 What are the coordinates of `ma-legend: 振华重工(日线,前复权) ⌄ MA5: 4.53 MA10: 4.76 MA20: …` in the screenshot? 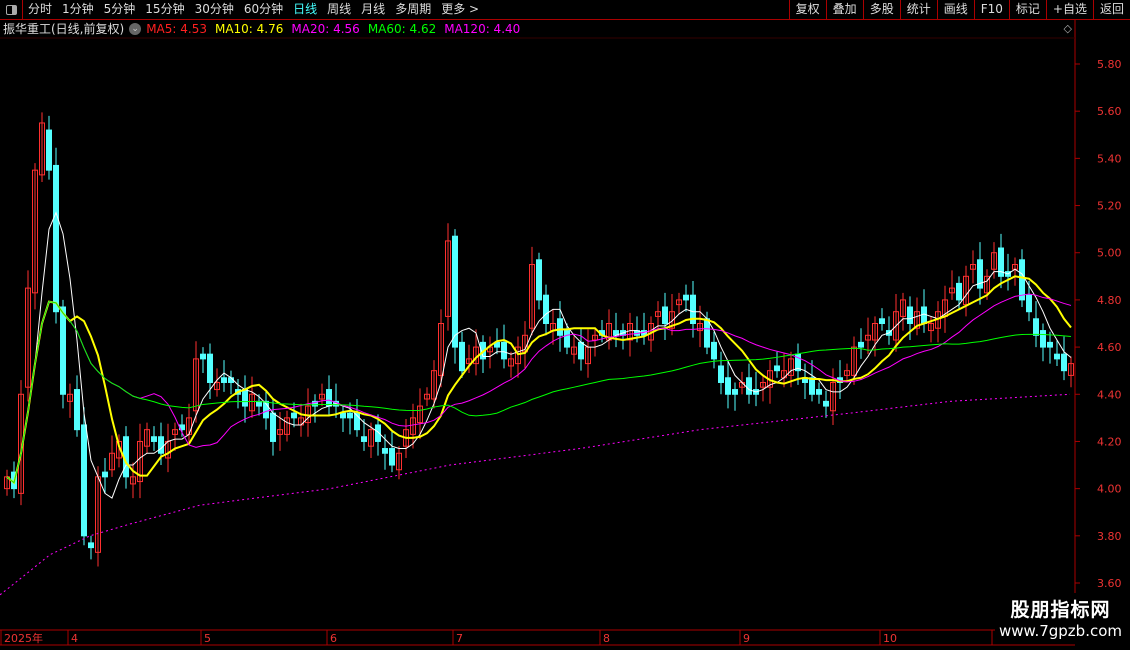 It's located at (264, 29).